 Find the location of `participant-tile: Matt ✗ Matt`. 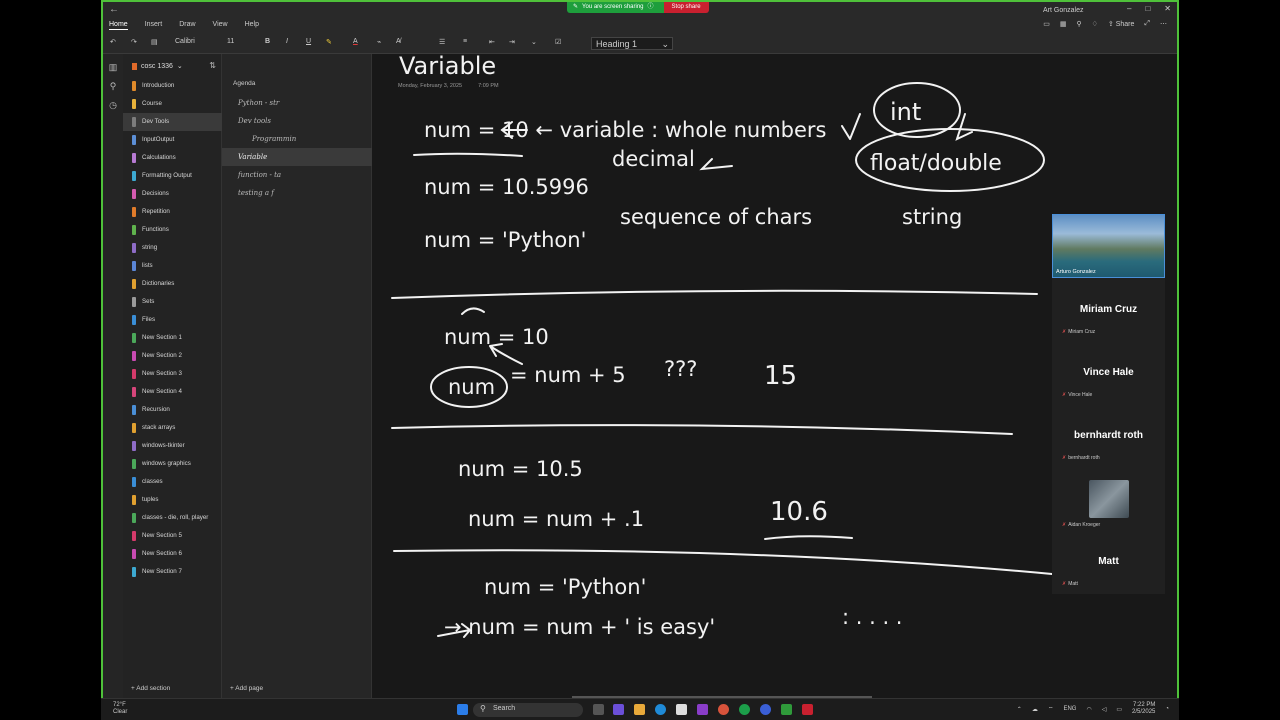

participant-tile: Matt ✗ Matt is located at coordinates (1108, 571).